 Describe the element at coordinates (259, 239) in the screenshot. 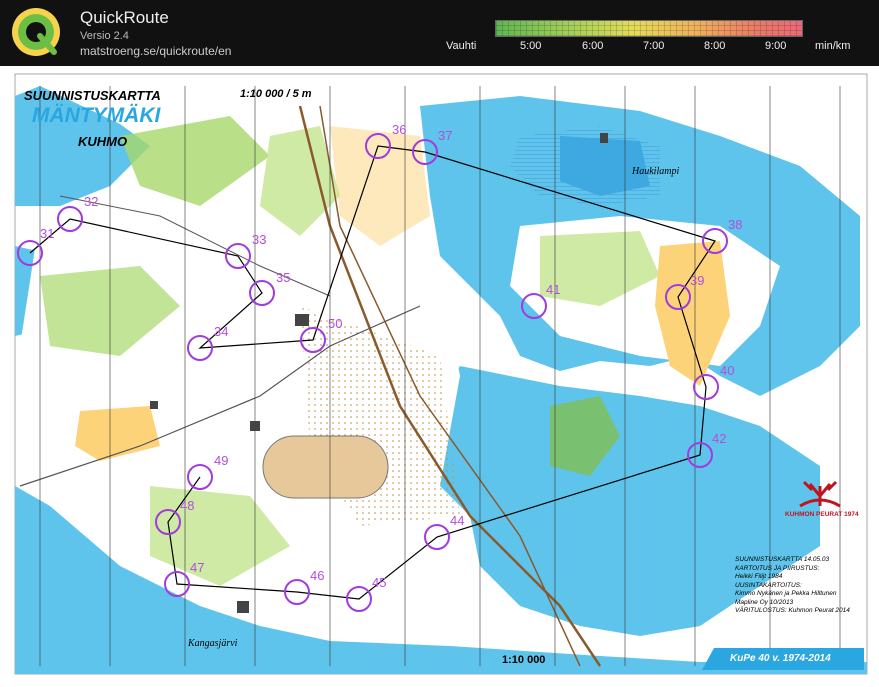

I see `control-label: 33` at that location.